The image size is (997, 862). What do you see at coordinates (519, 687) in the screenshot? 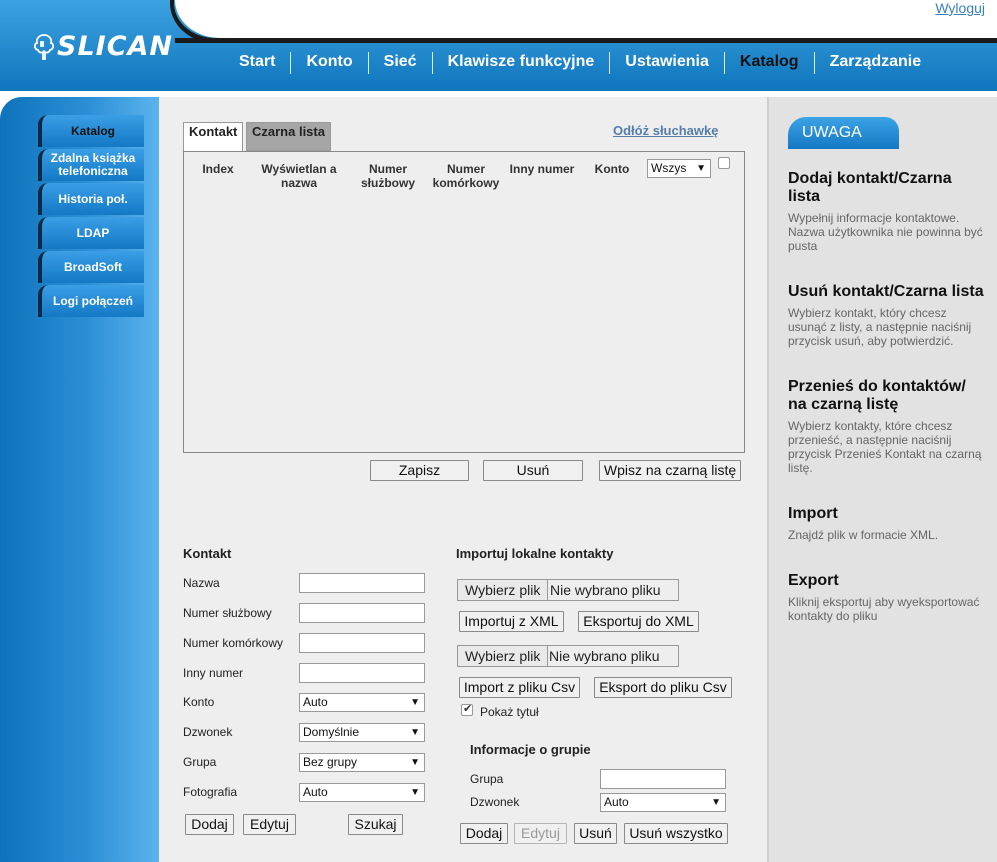
I see `import-csv-button: Import z pliku Csv` at bounding box center [519, 687].